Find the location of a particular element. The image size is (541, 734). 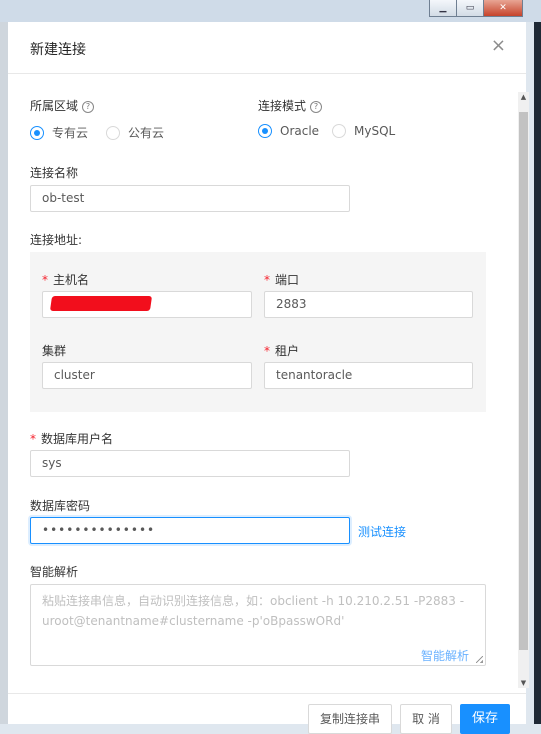

port-input: 2883 is located at coordinates (368, 304).